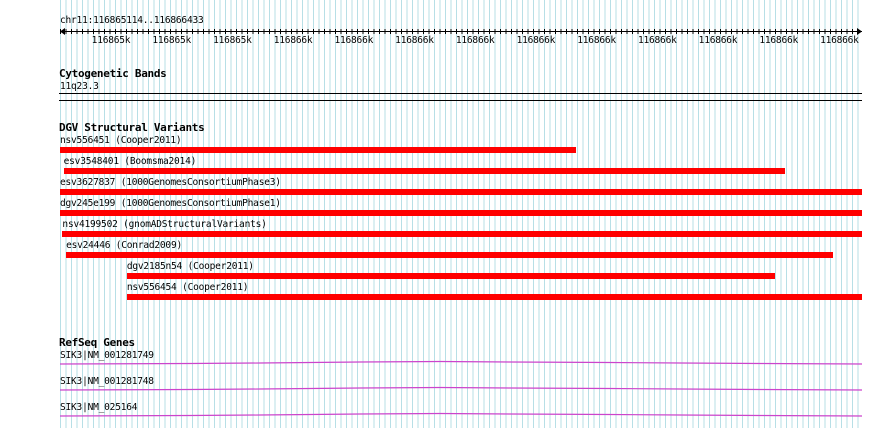 The image size is (890, 428). What do you see at coordinates (97, 343) in the screenshot?
I see `track-title-refseq: RefSeq Genes` at bounding box center [97, 343].